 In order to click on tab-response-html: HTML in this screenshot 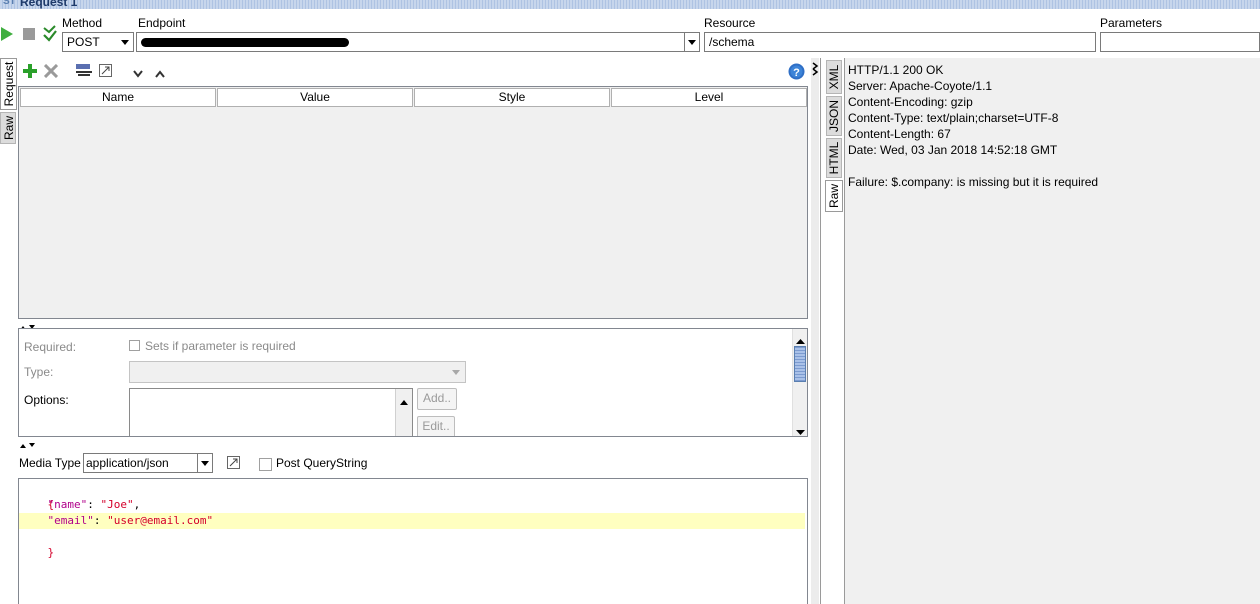, I will do `click(834, 158)`.